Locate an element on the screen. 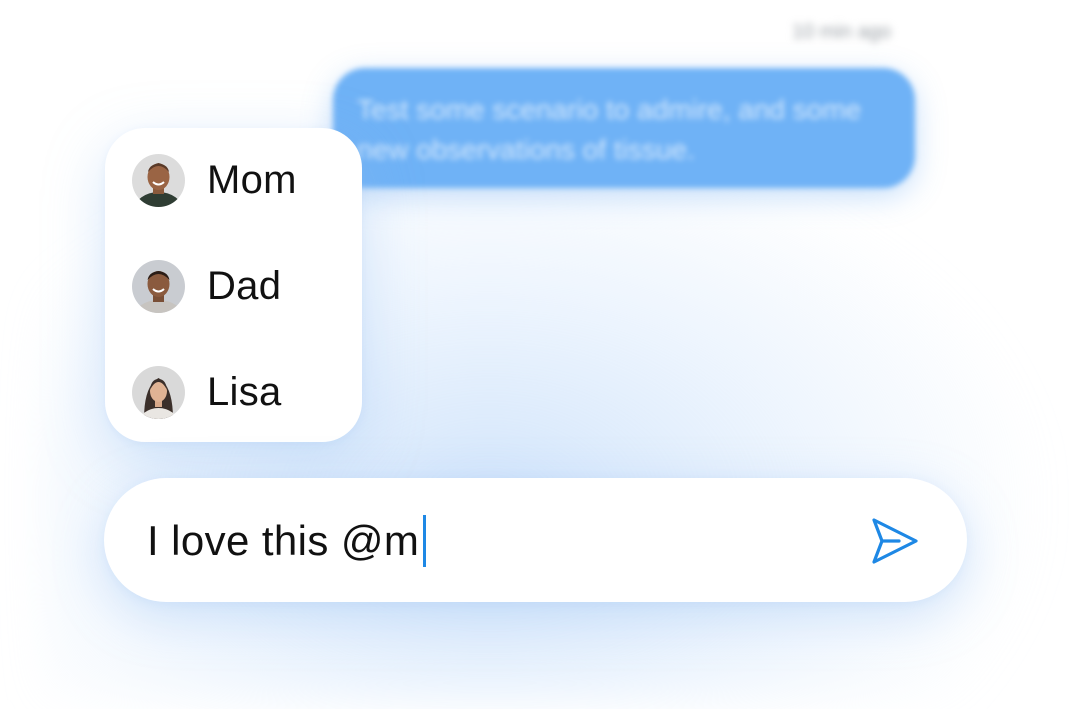 This screenshot has width=1073, height=709. avatar-lisa is located at coordinates (158, 392).